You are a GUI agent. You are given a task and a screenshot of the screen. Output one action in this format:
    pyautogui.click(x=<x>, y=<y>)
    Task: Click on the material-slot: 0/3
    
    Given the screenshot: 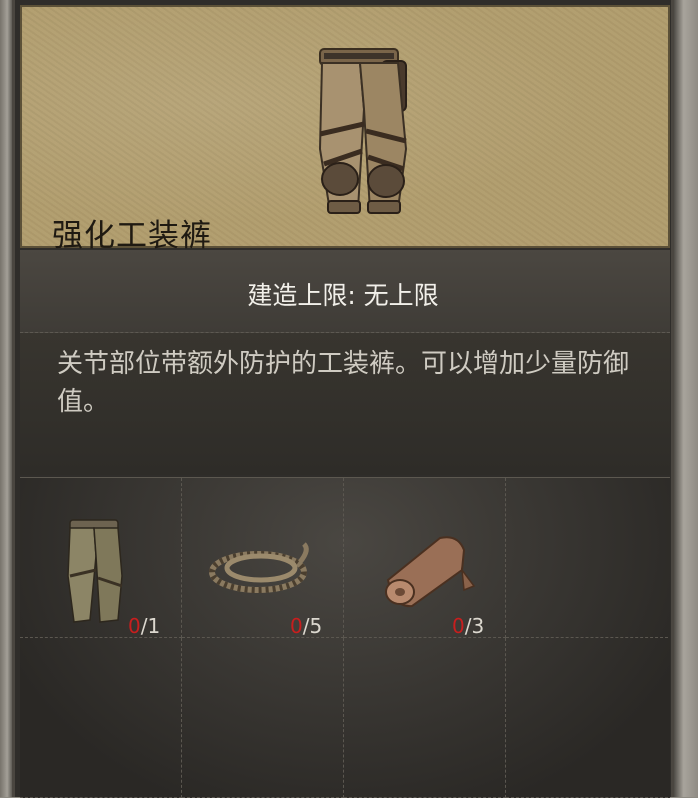 What is the action you would take?
    pyautogui.click(x=425, y=558)
    